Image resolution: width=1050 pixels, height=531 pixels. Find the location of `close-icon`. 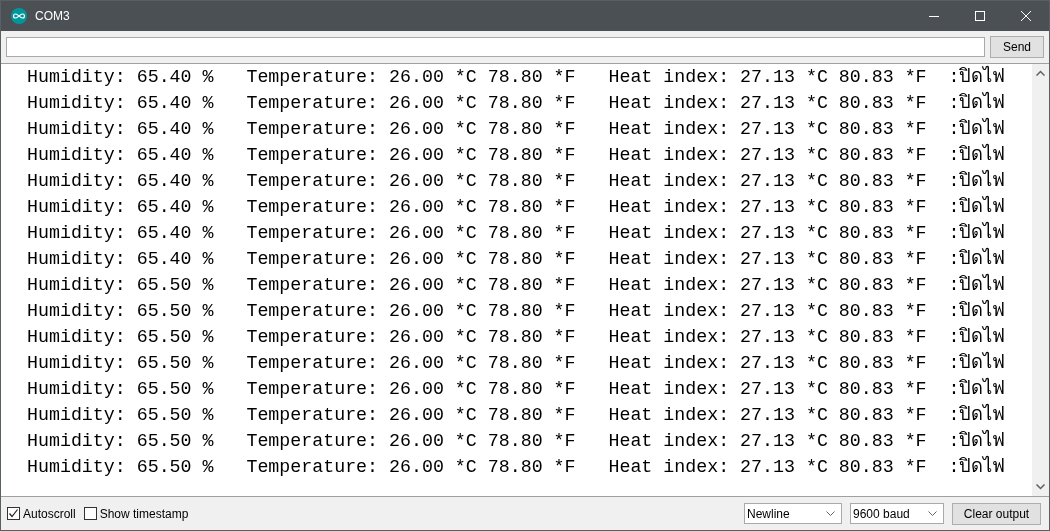

close-icon is located at coordinates (1026, 16).